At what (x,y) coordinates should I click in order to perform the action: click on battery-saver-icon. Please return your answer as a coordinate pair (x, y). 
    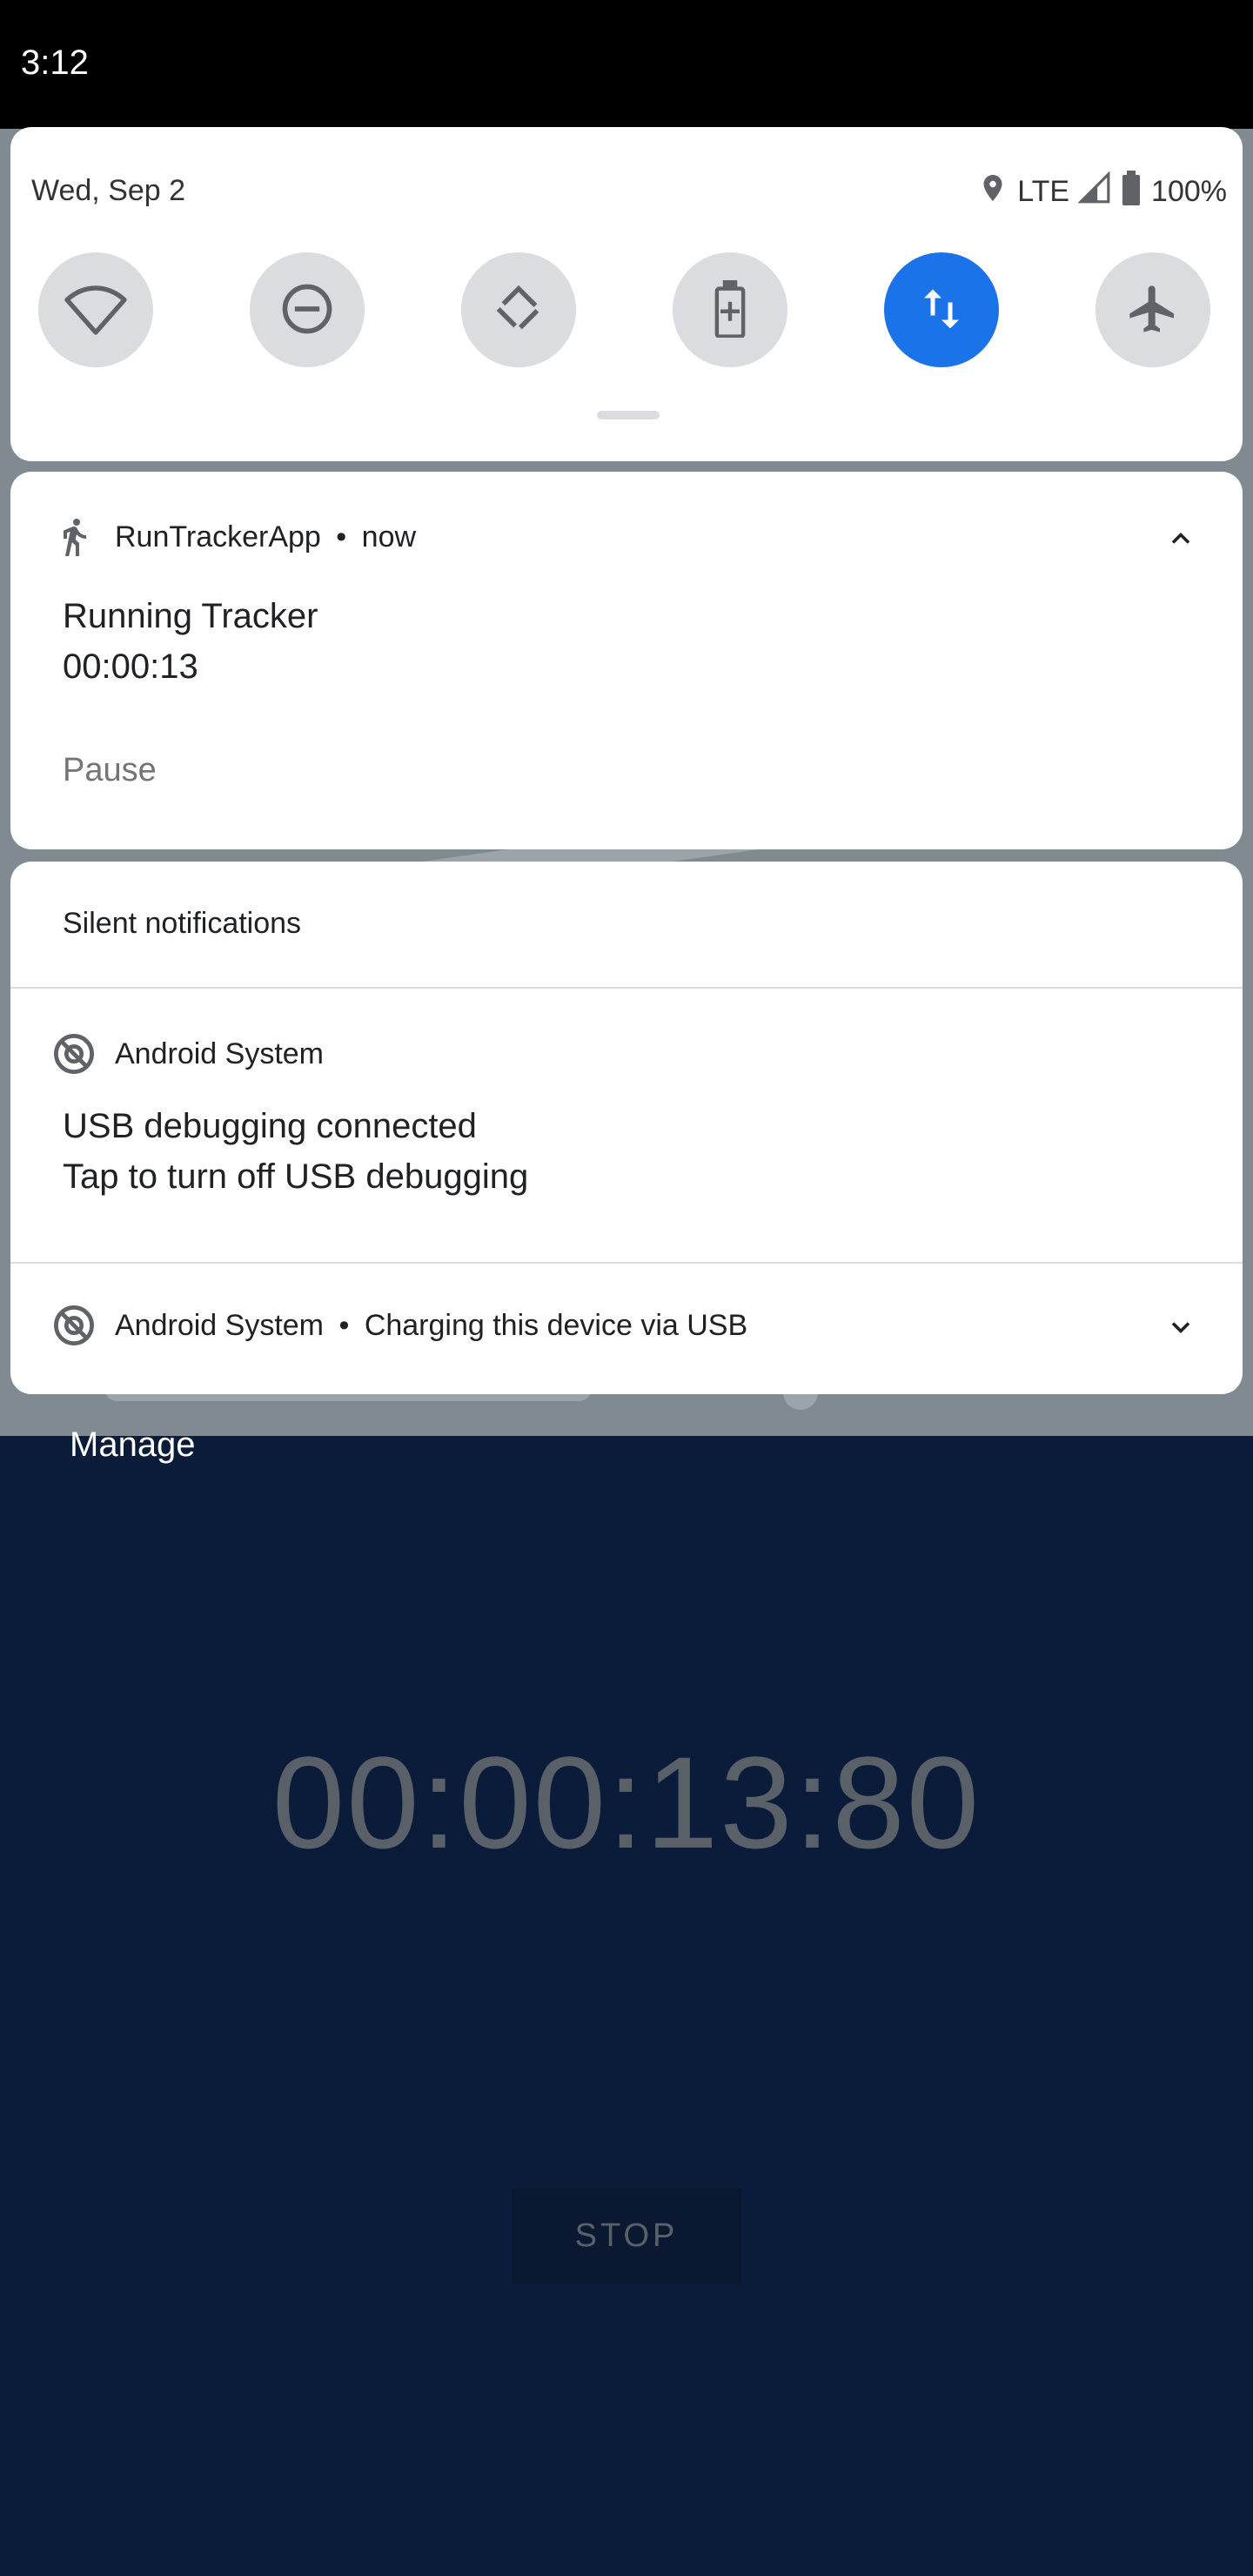
    Looking at the image, I should click on (730, 309).